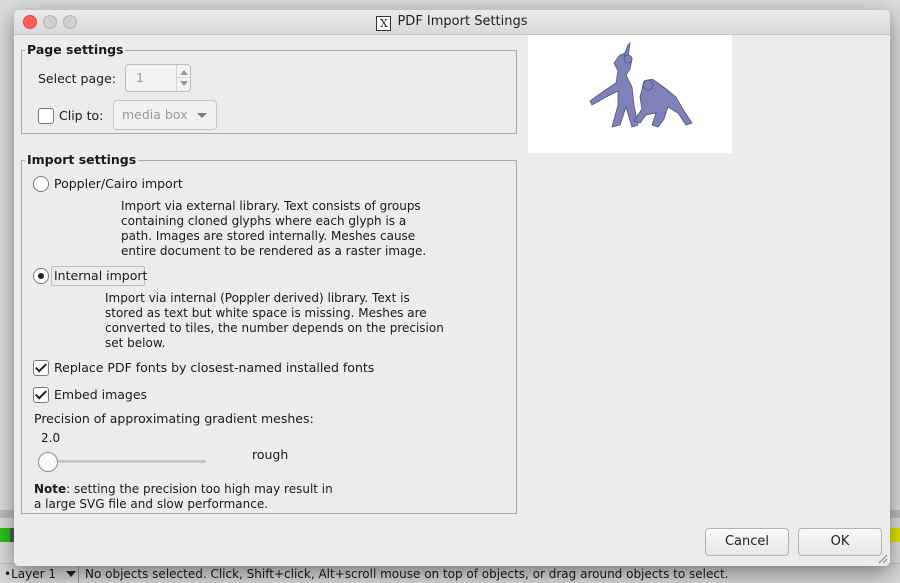 The width and height of the screenshot is (900, 583). I want to click on internal-import-radio, so click(41, 276).